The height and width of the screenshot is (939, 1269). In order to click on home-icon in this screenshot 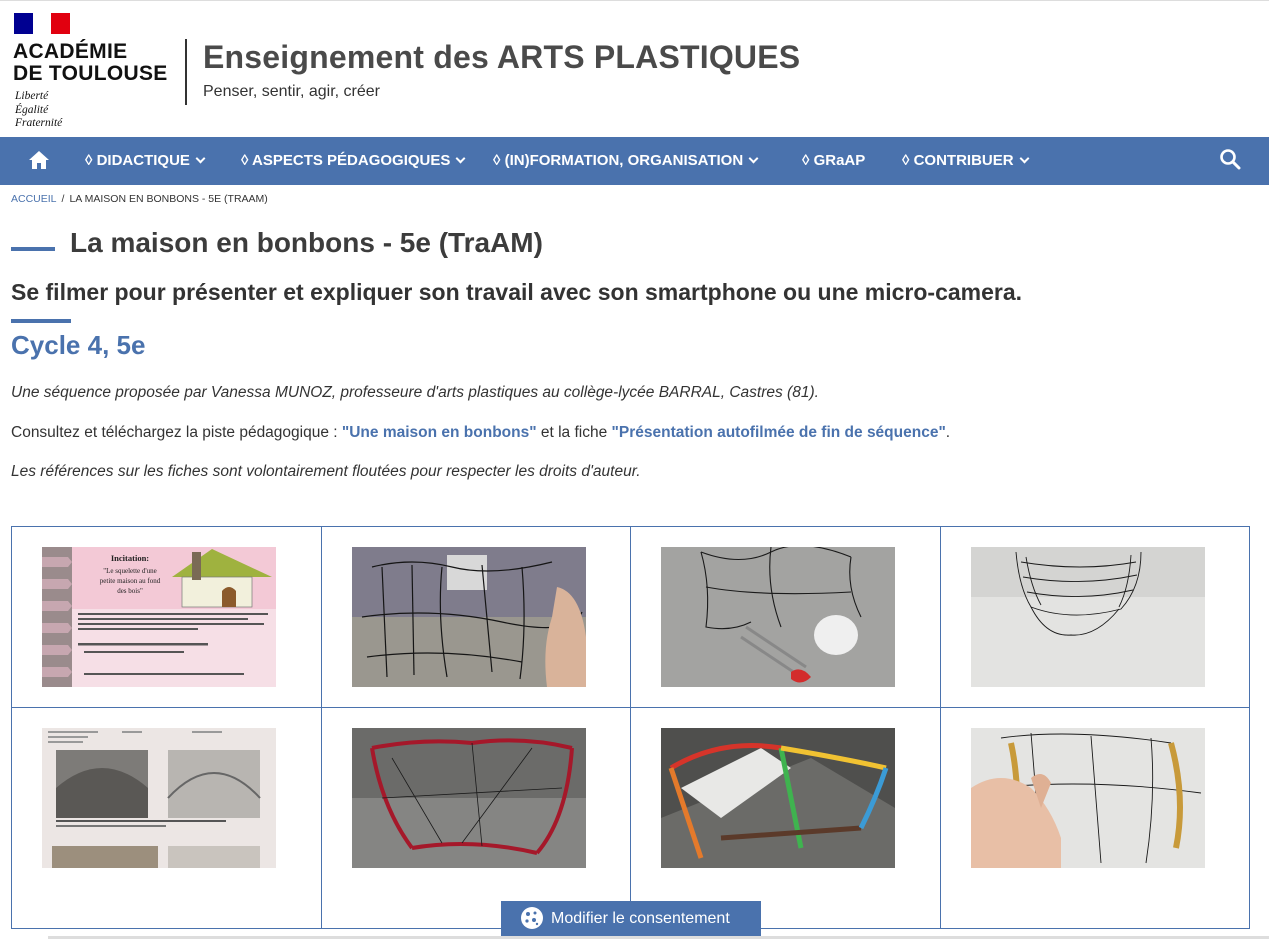, I will do `click(39, 160)`.